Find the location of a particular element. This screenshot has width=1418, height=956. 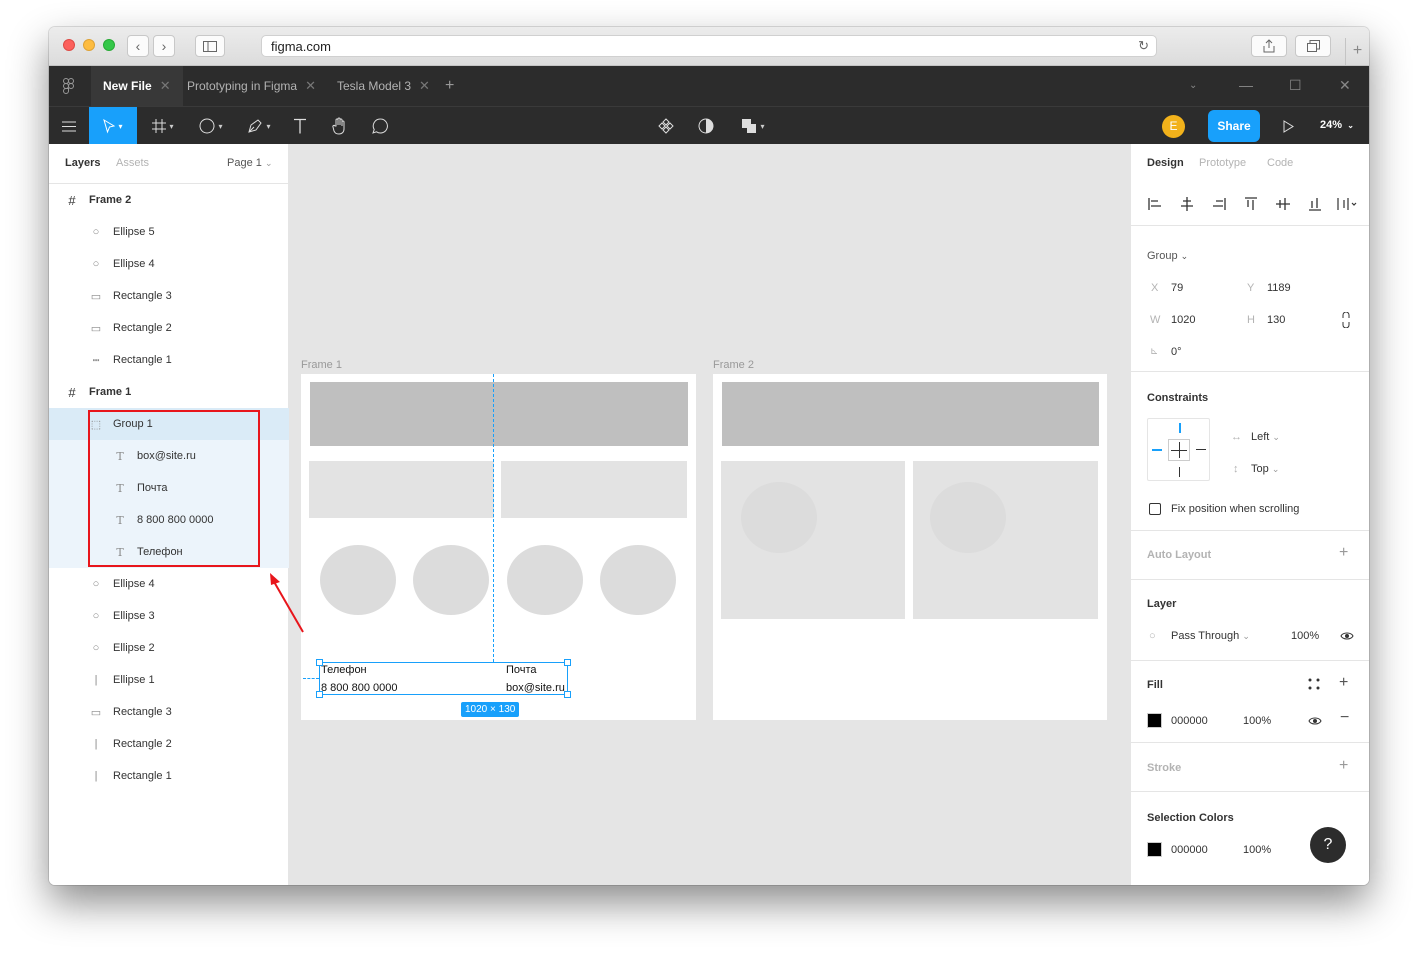

layer-row: | Rectangle 2 is located at coordinates (169, 744).